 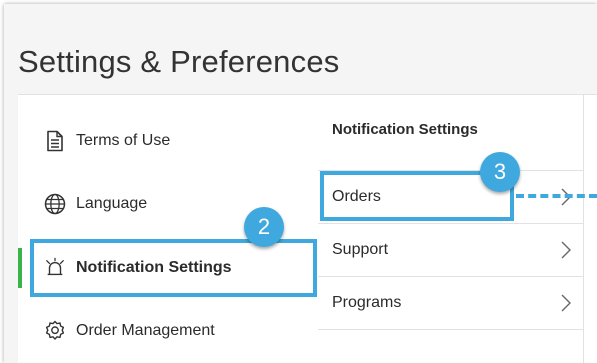 What do you see at coordinates (264, 227) in the screenshot?
I see `step-badge-2: 2` at bounding box center [264, 227].